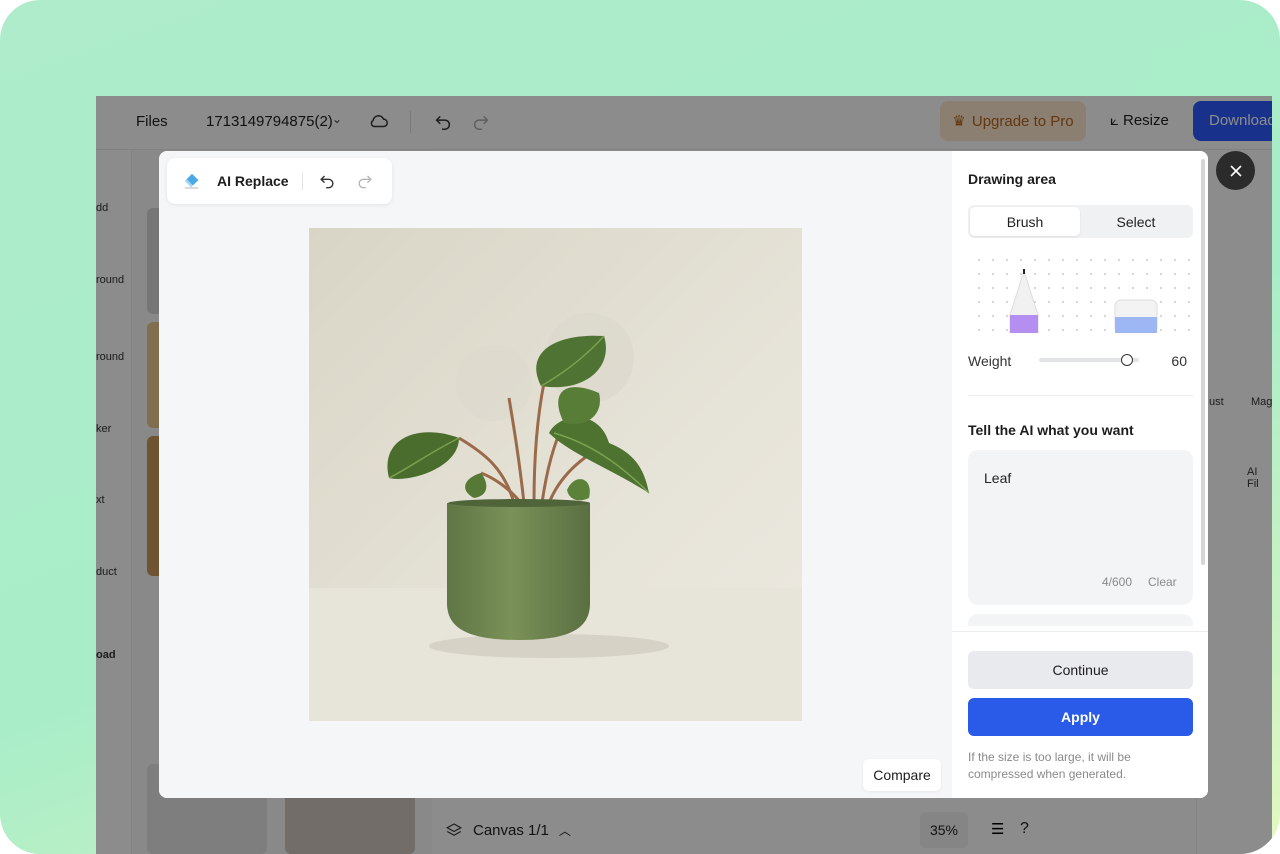  What do you see at coordinates (1080, 620) in the screenshot?
I see `next-section-peek` at bounding box center [1080, 620].